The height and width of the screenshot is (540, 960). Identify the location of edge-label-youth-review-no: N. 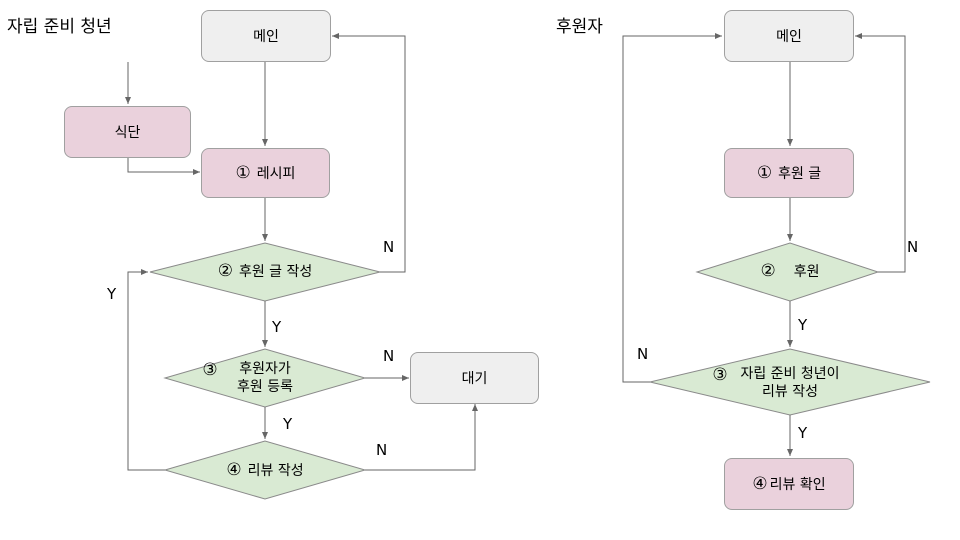
(643, 354).